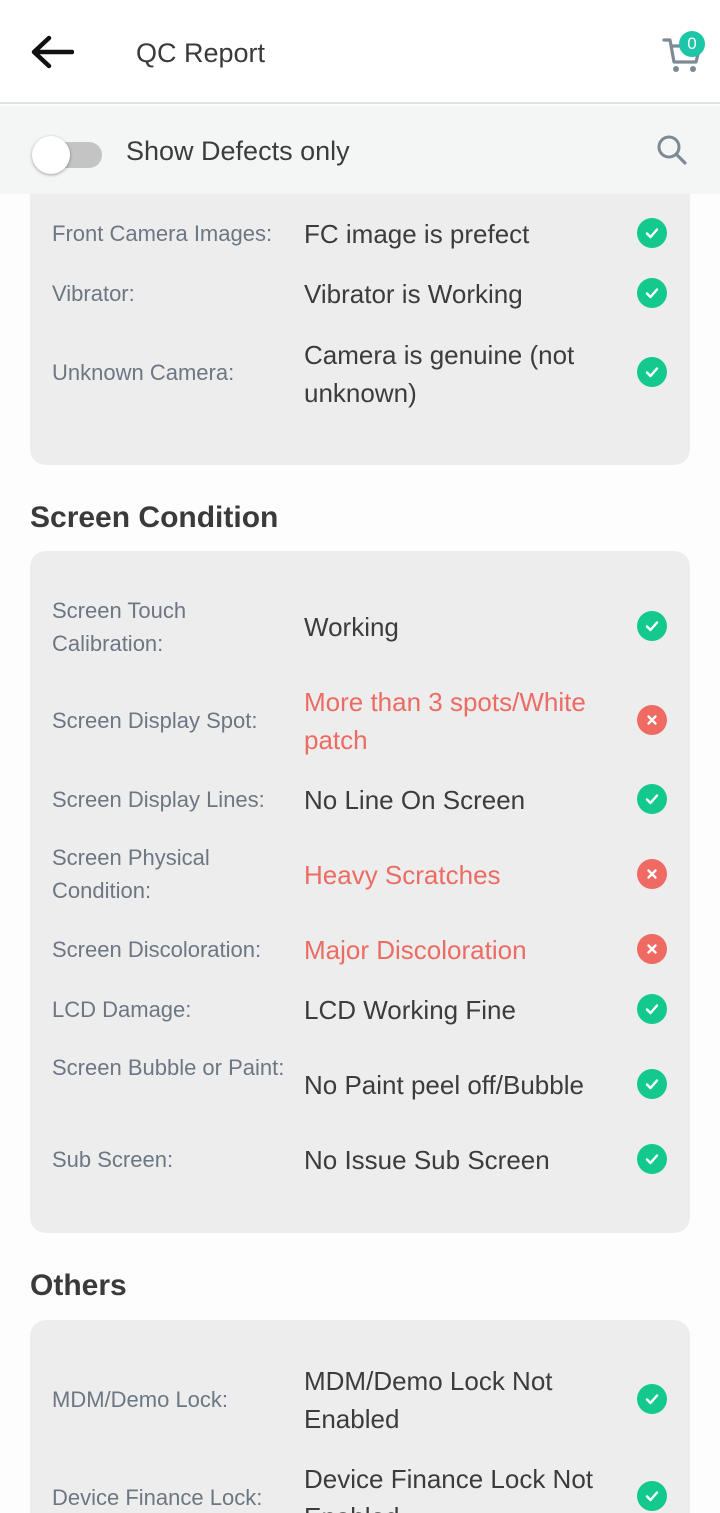  What do you see at coordinates (140, 1399) in the screenshot?
I see `row-label: MDM/Demo Lock:` at bounding box center [140, 1399].